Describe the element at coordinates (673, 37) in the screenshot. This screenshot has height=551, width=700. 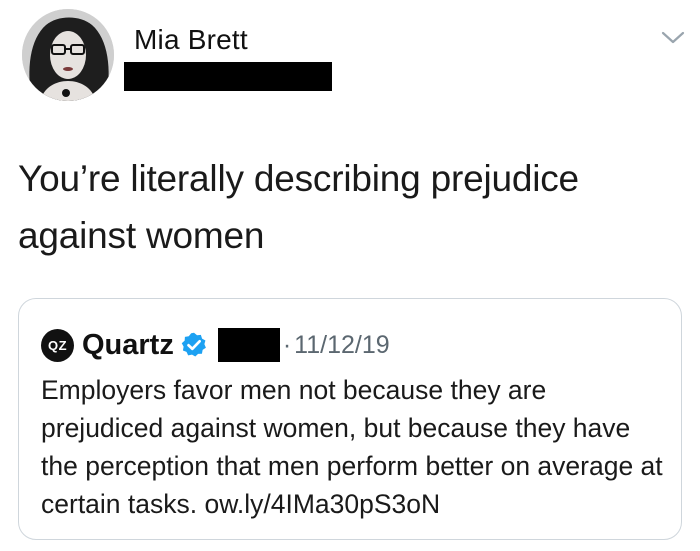
I see `chevron-down-icon` at that location.